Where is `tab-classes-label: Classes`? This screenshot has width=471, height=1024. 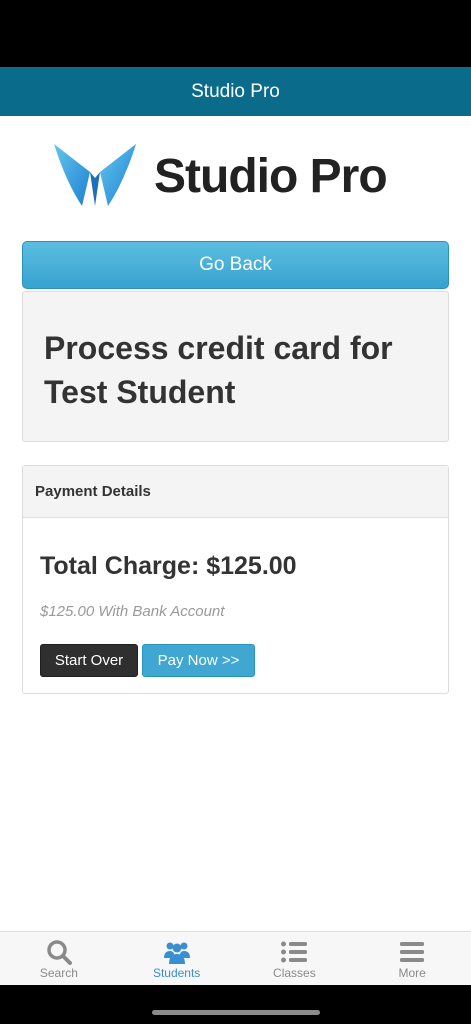
tab-classes-label: Classes is located at coordinates (294, 973).